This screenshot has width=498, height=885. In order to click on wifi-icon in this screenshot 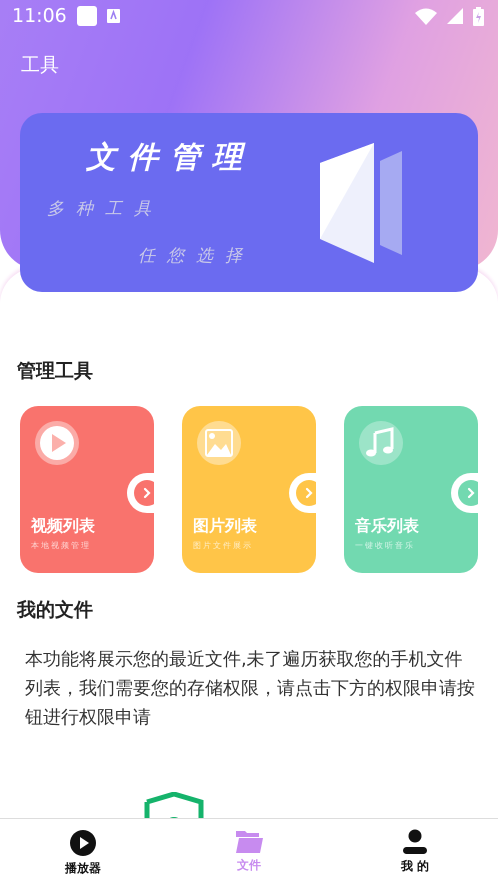, I will do `click(426, 16)`.